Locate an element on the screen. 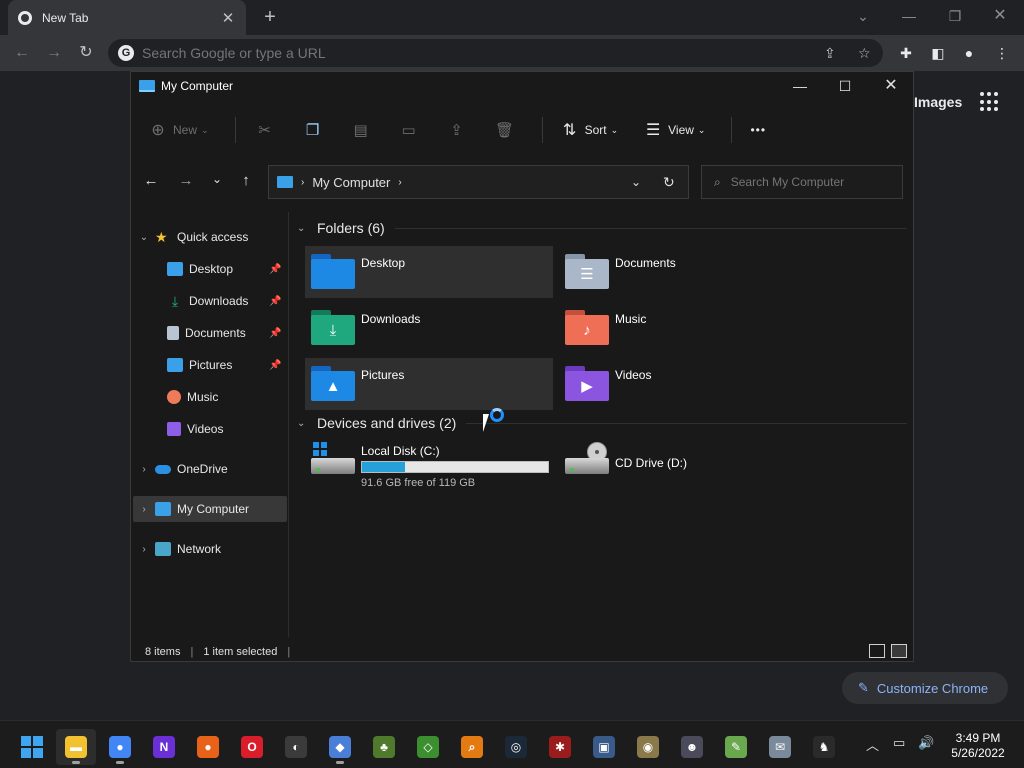 This screenshot has width=1024, height=768. minimize-icon: — is located at coordinates (909, 16).